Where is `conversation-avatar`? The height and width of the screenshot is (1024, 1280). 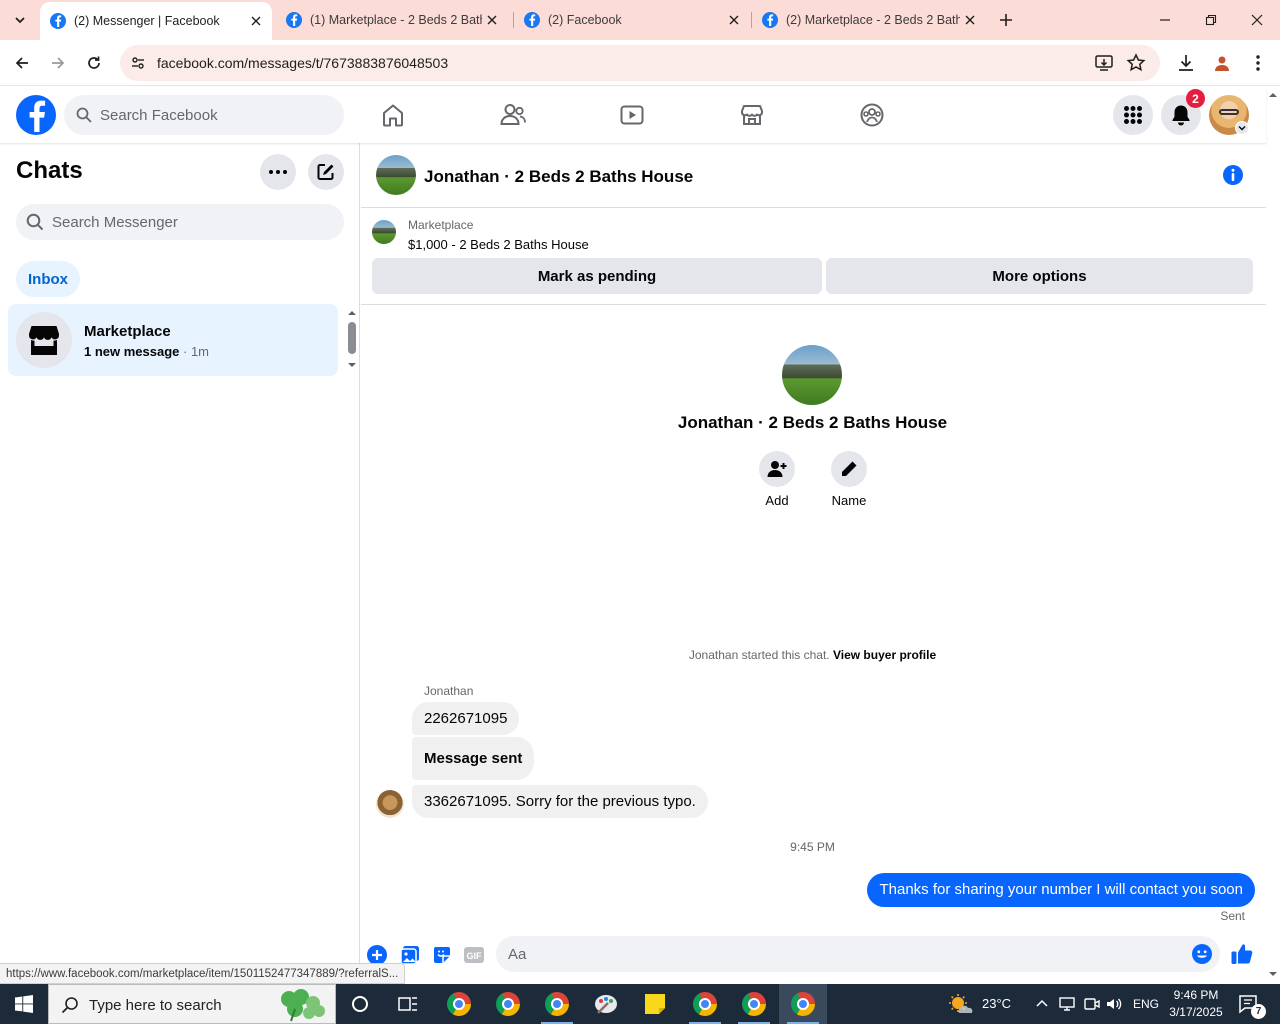
conversation-avatar is located at coordinates (396, 175).